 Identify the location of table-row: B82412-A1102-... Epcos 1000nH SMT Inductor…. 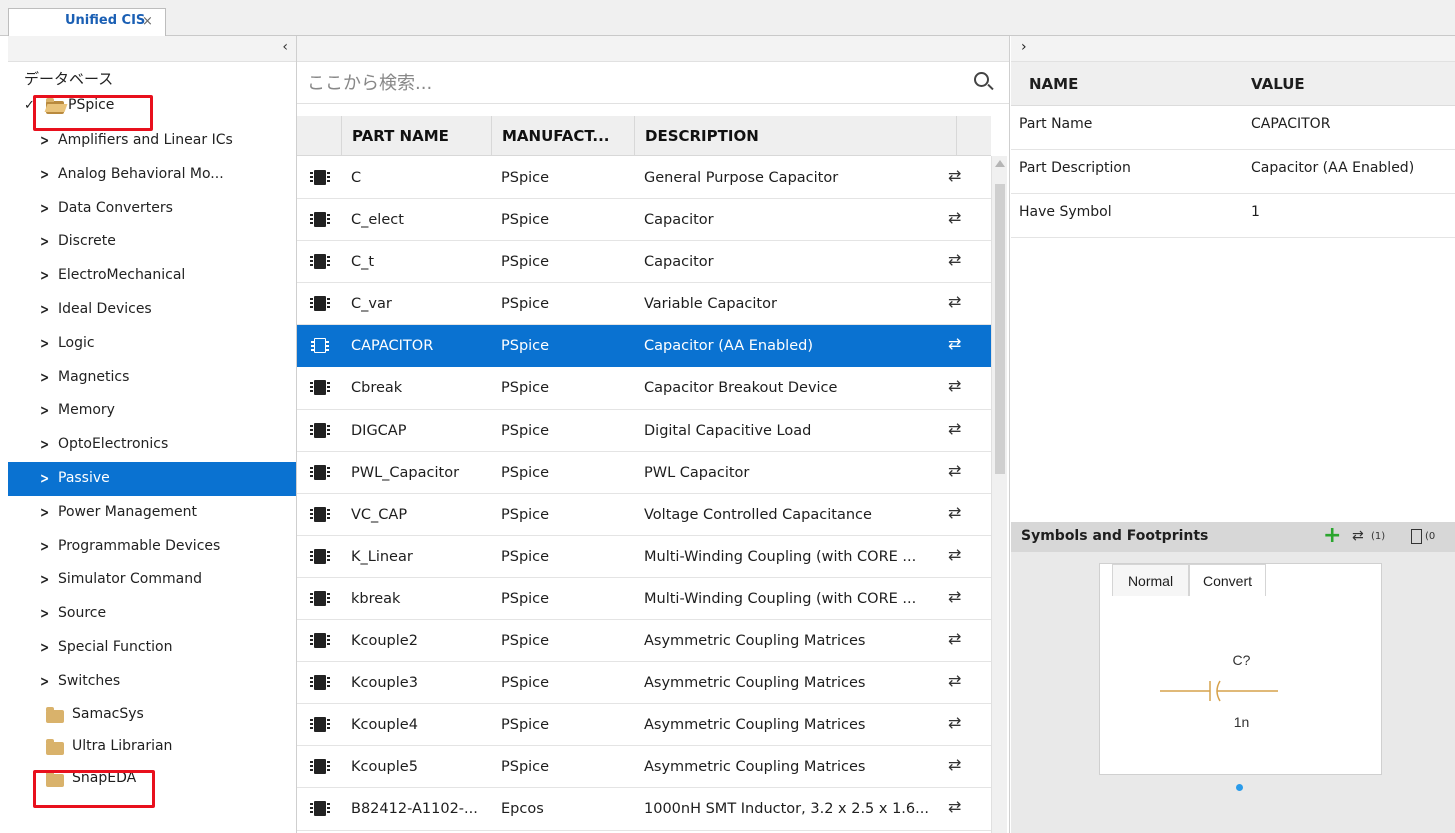
(644, 809).